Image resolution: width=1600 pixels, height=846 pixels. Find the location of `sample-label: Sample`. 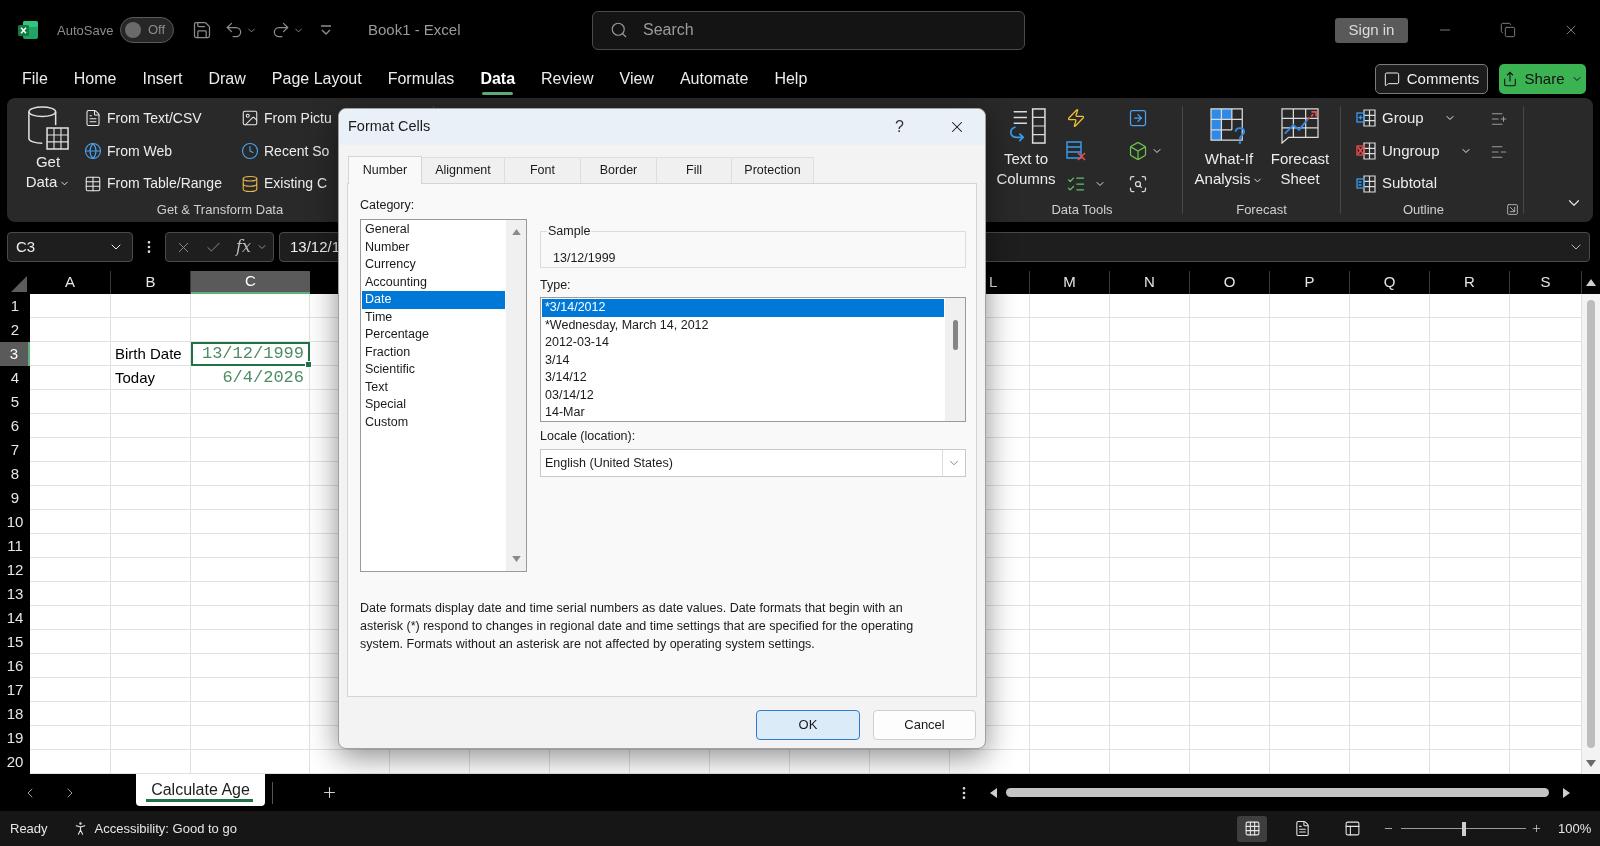

sample-label: Sample is located at coordinates (569, 231).